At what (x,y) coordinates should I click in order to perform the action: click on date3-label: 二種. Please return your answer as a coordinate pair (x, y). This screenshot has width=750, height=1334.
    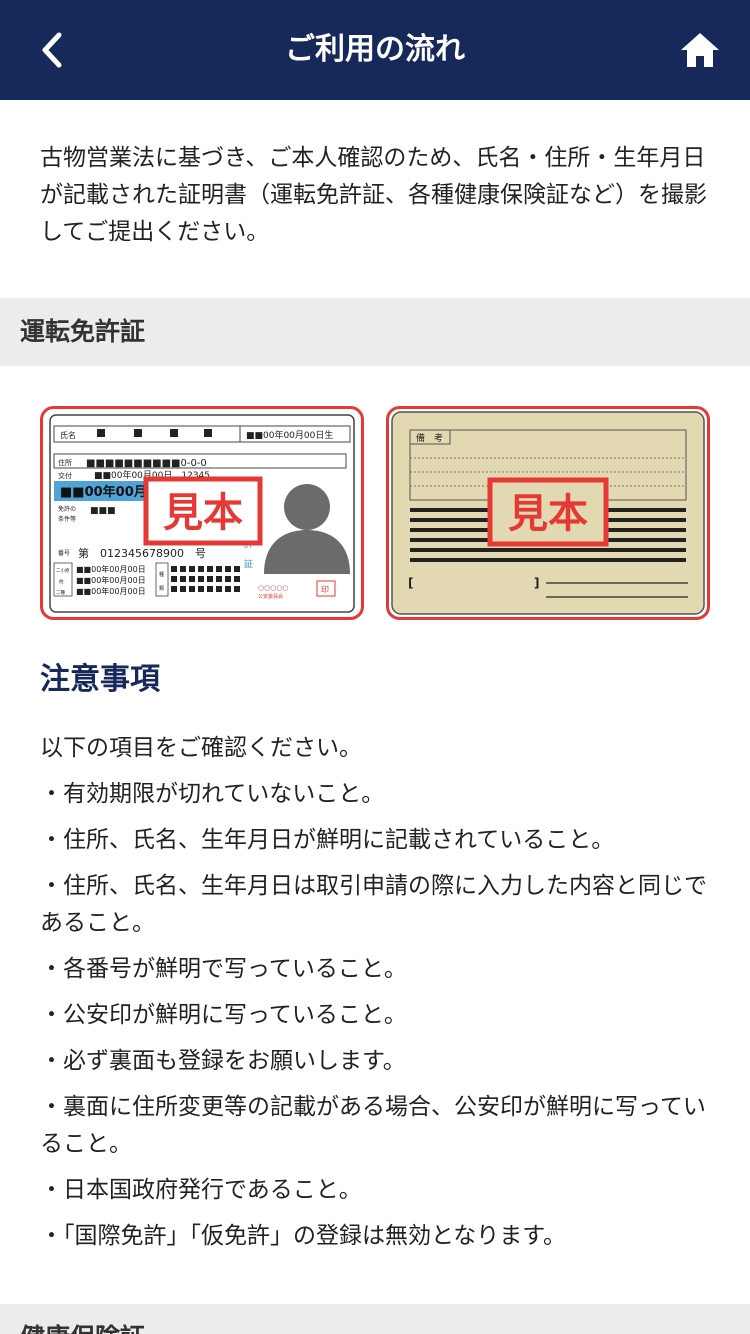
    Looking at the image, I should click on (60, 592).